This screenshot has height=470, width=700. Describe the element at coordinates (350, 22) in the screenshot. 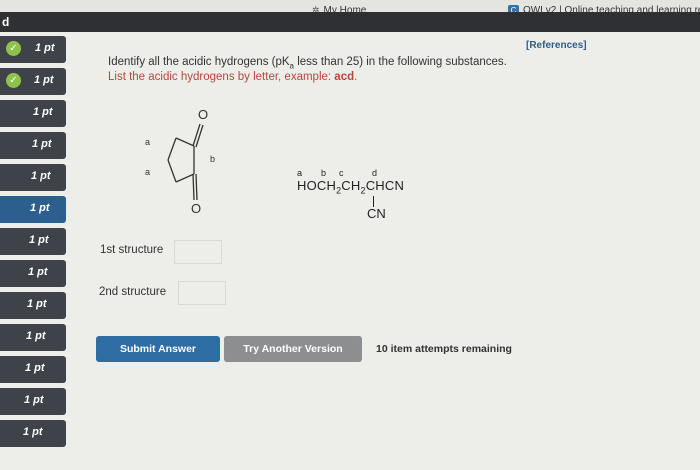

I see `assignment-header-bar: d` at that location.